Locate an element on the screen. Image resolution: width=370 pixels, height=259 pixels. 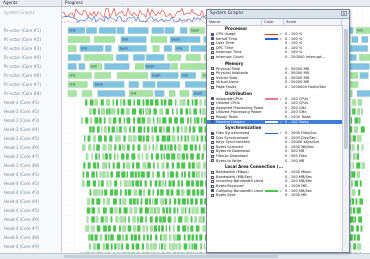
graph-option-row: Bytes to Write 0 - 100 MB is located at coordinates (274, 161).